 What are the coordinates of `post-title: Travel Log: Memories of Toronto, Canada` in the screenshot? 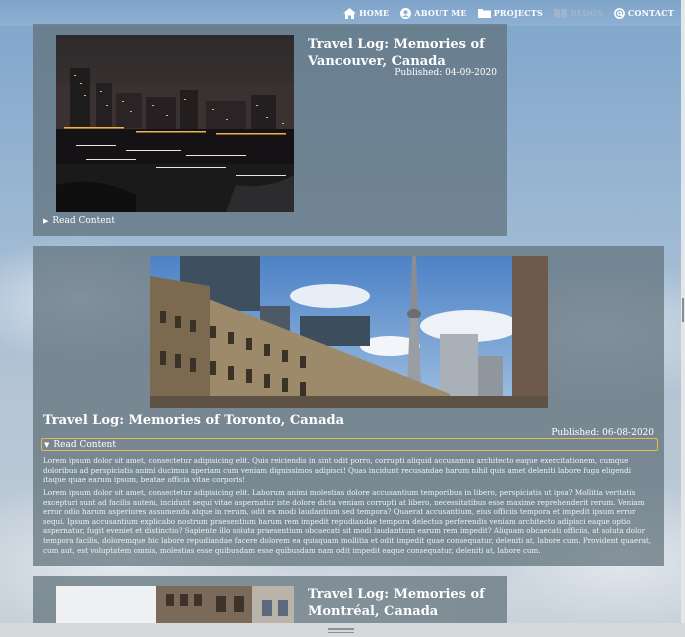 It's located at (194, 420).